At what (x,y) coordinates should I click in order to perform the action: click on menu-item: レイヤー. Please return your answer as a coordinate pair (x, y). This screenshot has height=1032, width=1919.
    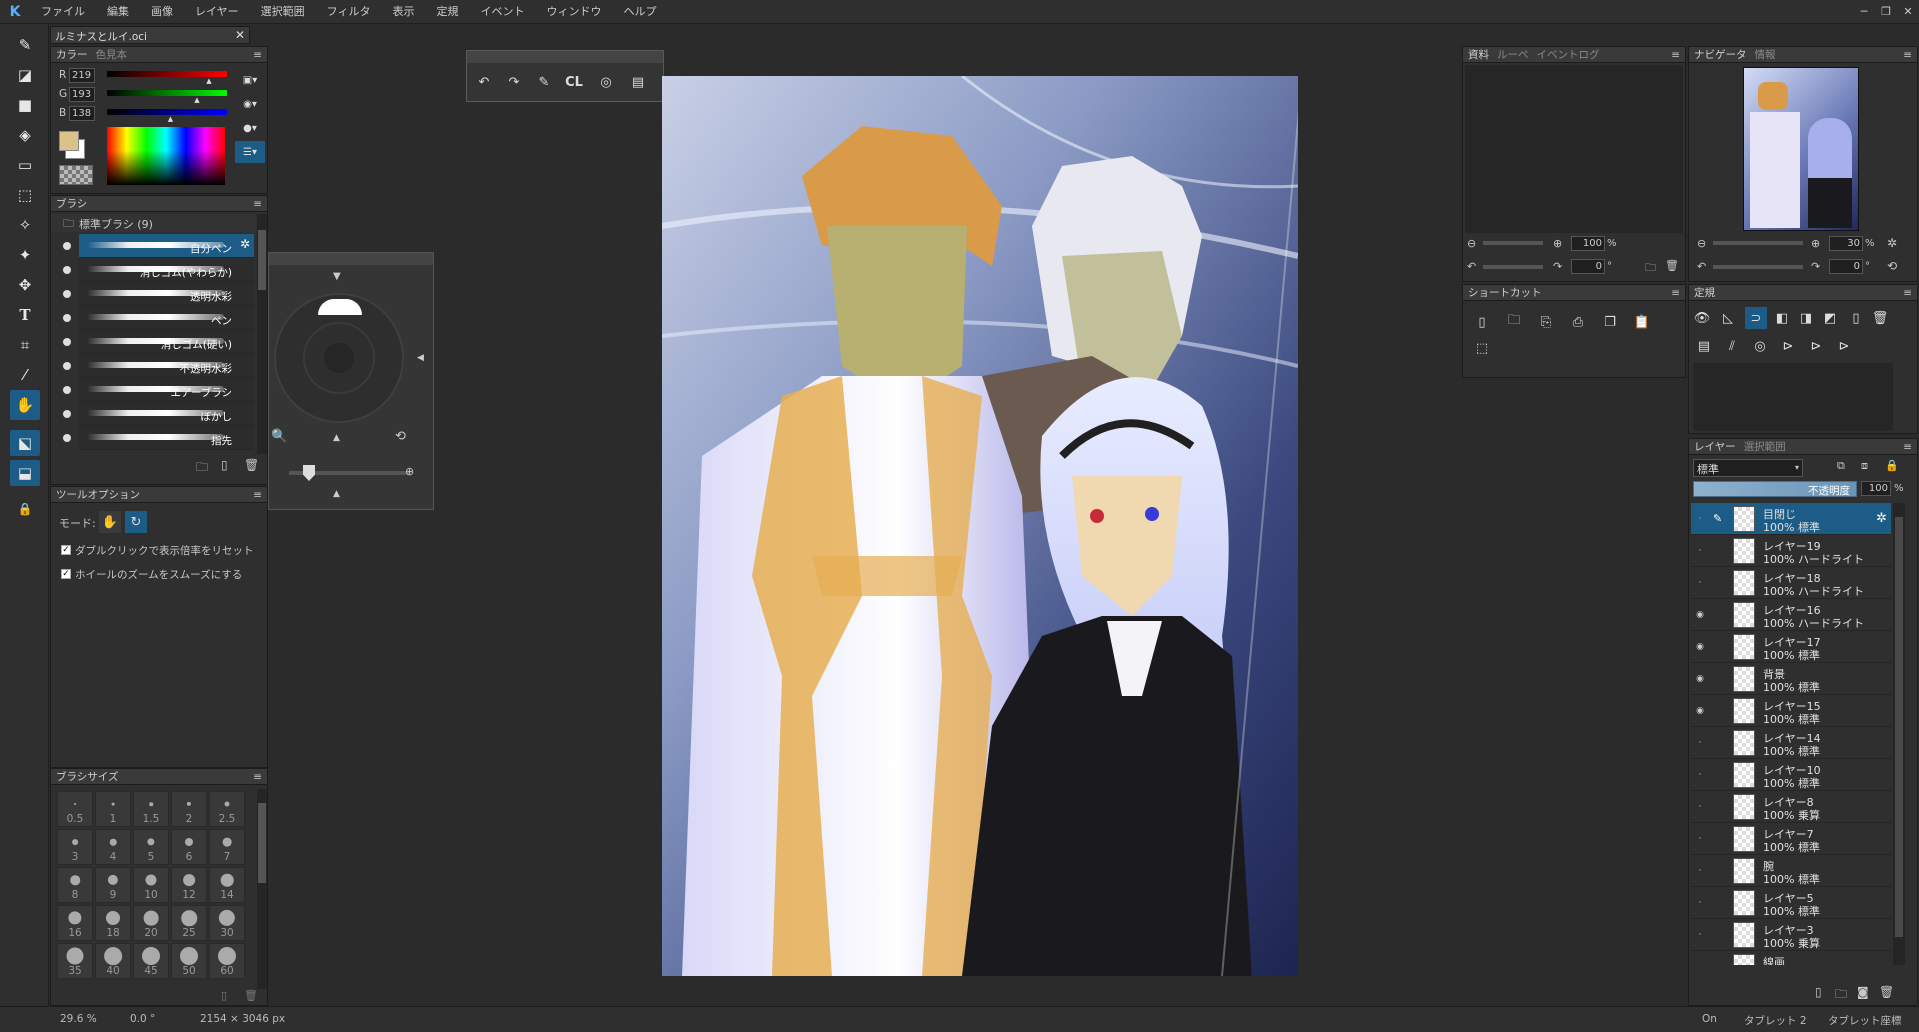
    Looking at the image, I should click on (217, 12).